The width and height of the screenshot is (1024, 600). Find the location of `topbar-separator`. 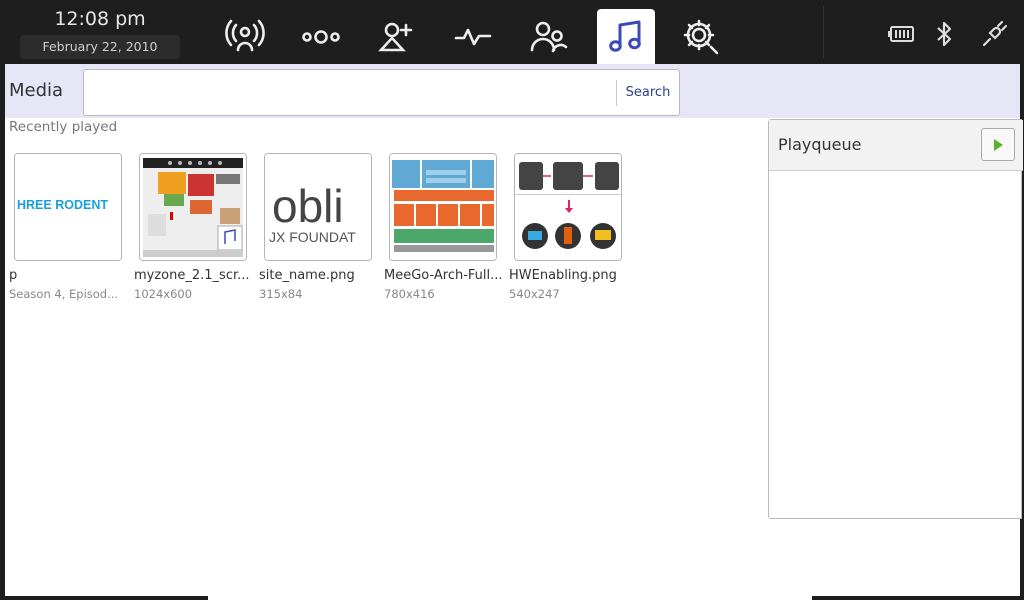

topbar-separator is located at coordinates (823, 32).